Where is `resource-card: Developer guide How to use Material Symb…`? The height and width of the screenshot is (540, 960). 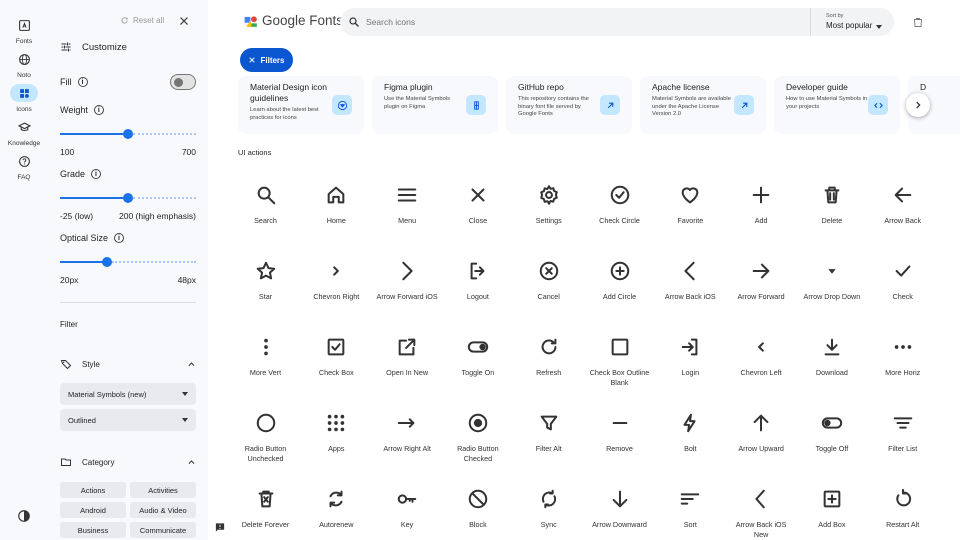 resource-card: Developer guide How to use Material Symb… is located at coordinates (837, 105).